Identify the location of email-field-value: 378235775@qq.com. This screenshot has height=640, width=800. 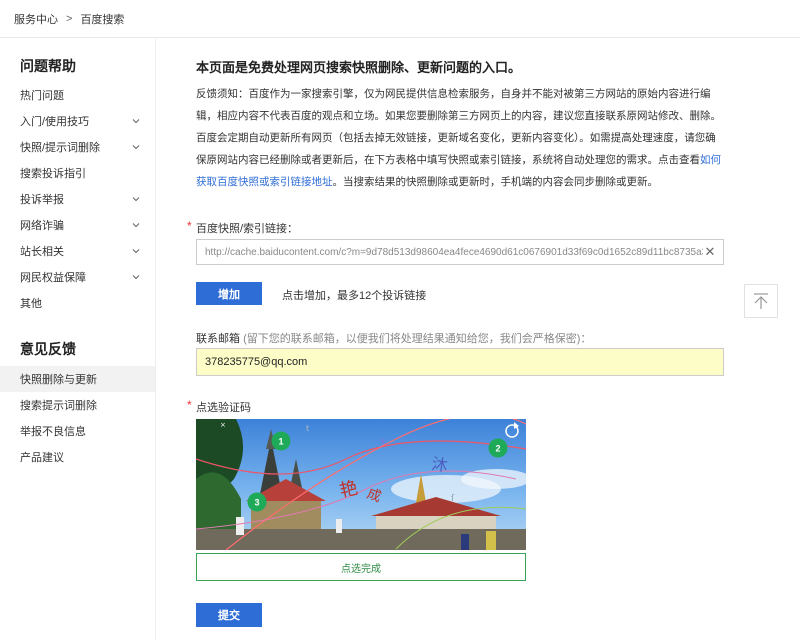
(256, 362).